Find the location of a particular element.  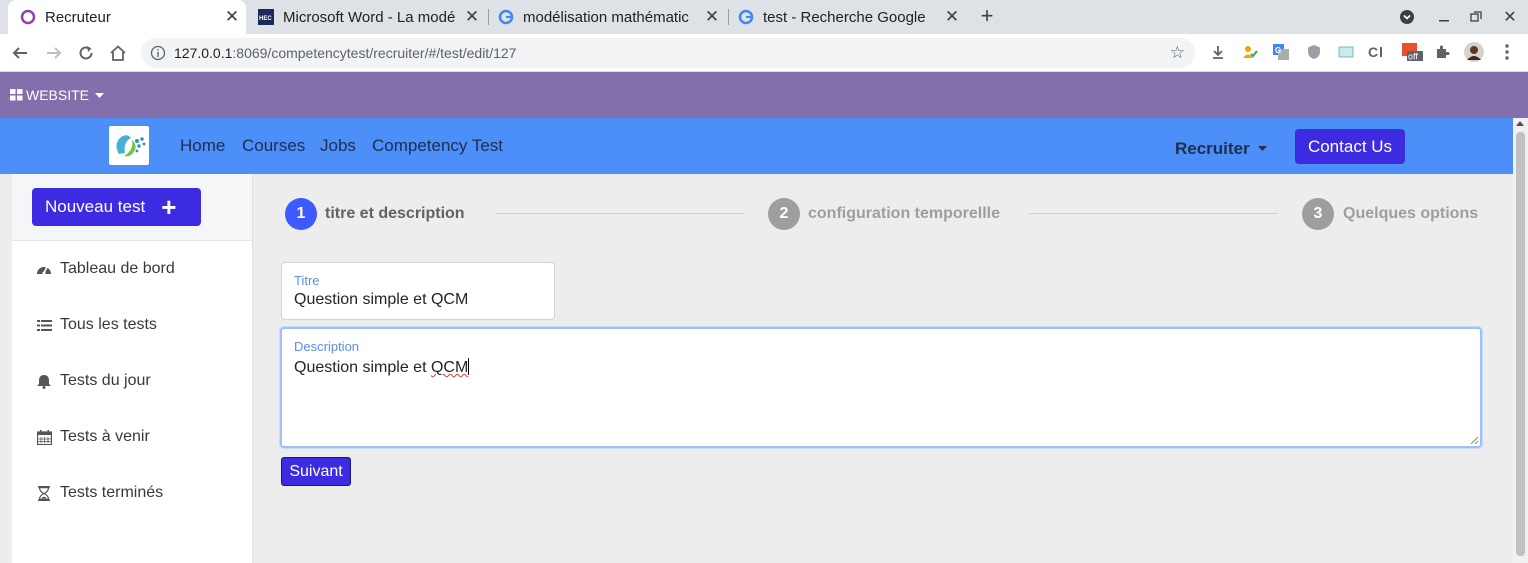

step-2-circle: 2 is located at coordinates (784, 214).